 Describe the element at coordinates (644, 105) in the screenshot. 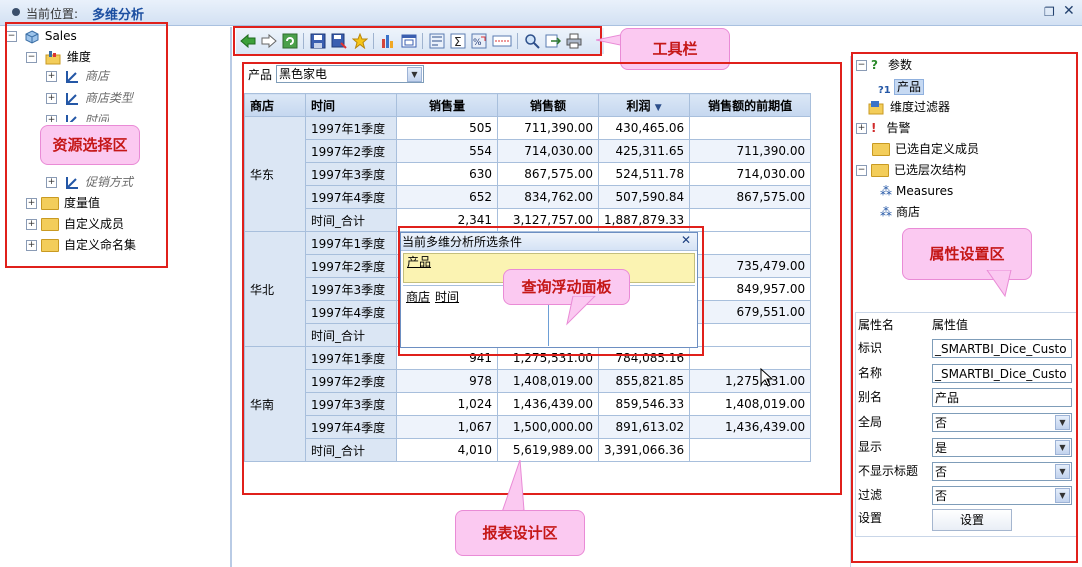

I see `column-header-profit: 利润 ▼` at that location.